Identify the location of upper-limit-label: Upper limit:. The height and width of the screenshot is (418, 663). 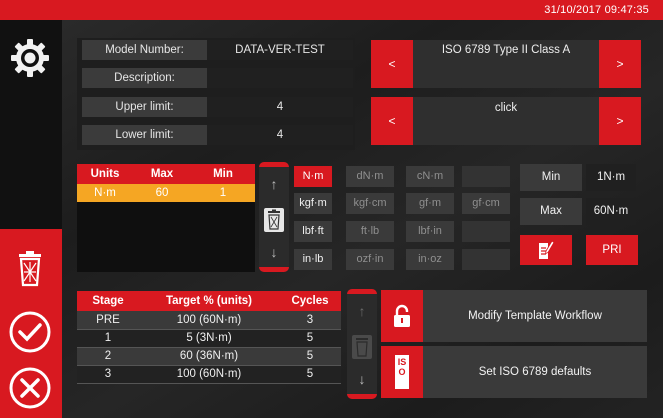
(144, 107).